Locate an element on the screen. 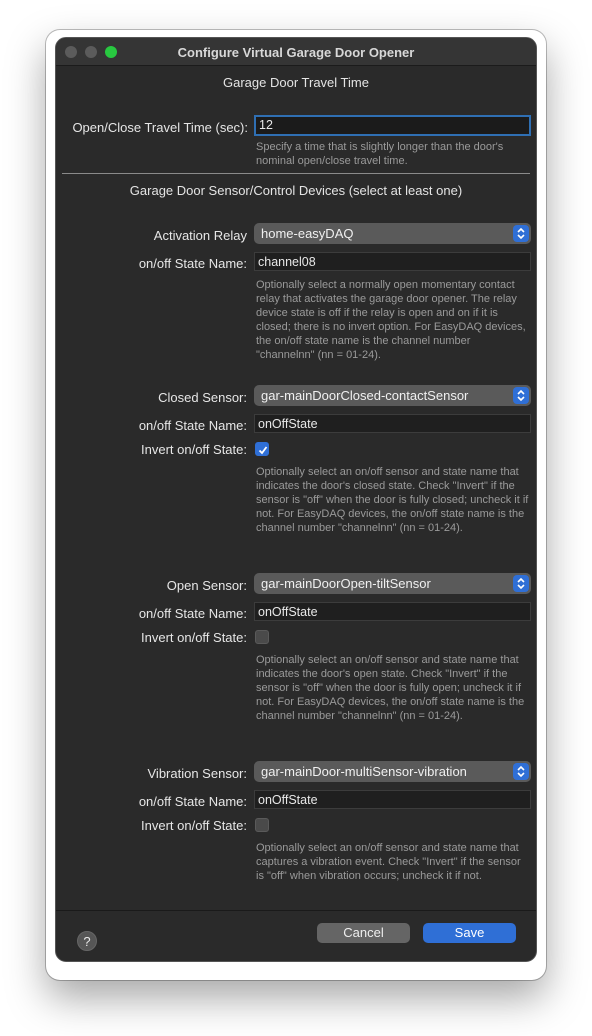 This screenshot has height=1036, width=592. open-invert-checkbox is located at coordinates (262, 637).